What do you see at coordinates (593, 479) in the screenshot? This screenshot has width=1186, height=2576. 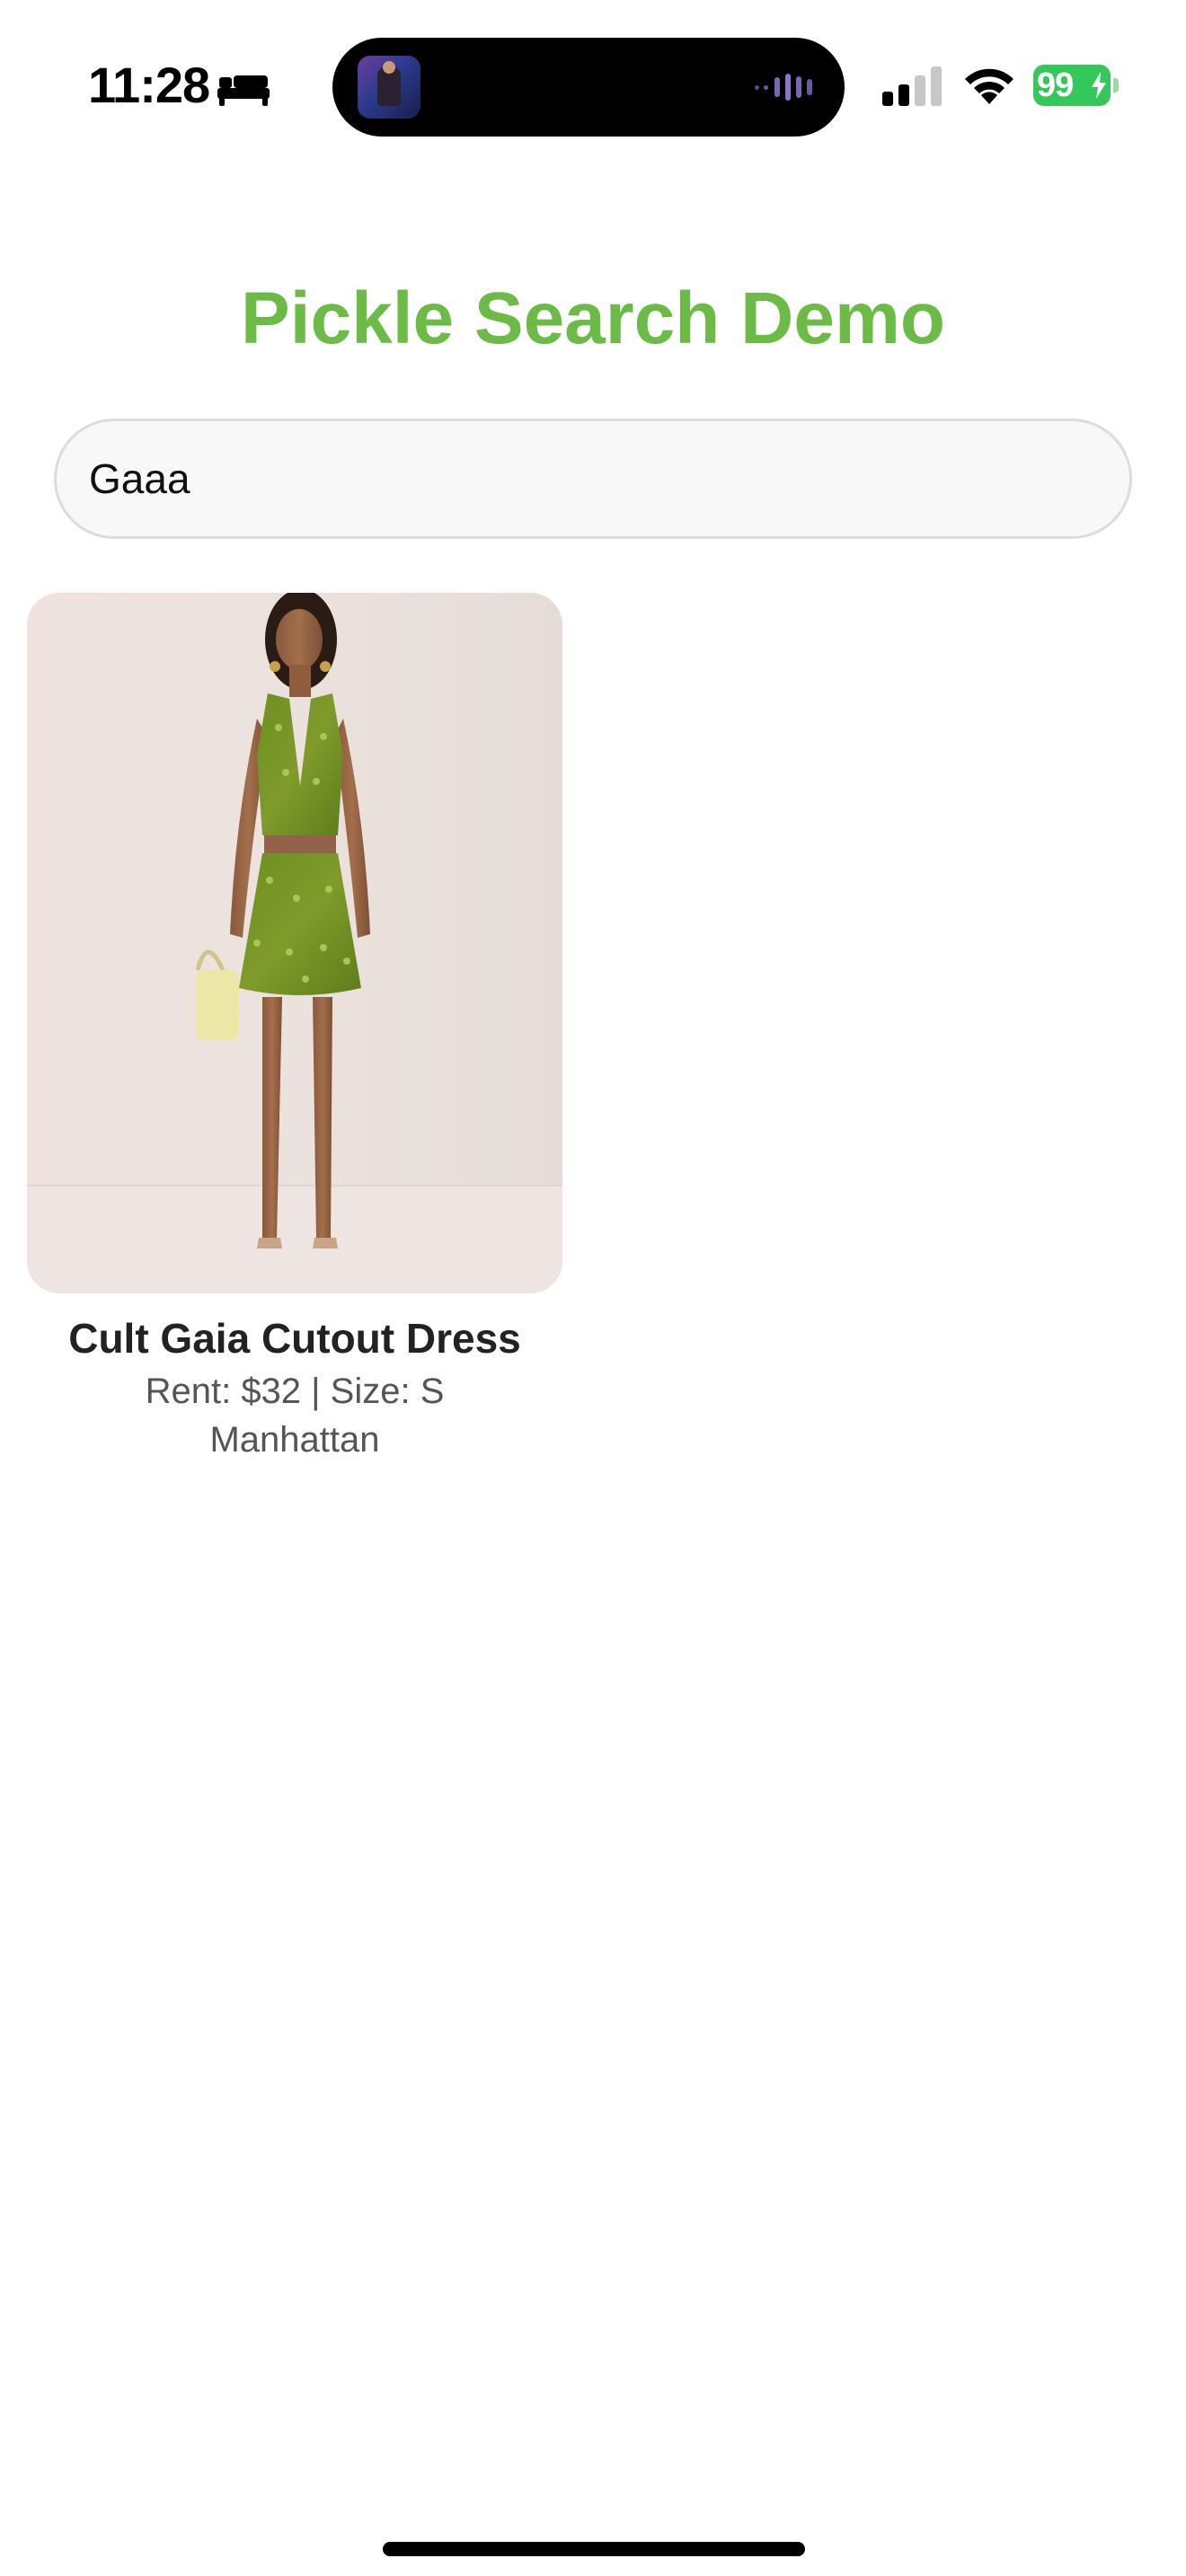 I see `search-input` at bounding box center [593, 479].